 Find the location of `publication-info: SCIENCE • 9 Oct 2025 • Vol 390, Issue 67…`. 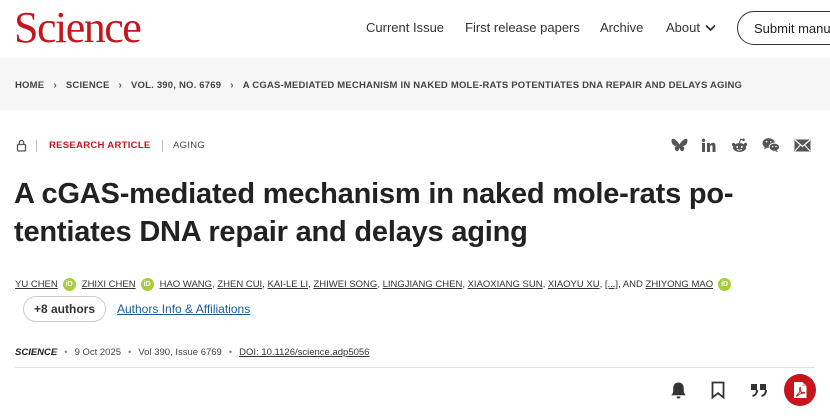

publication-info: SCIENCE • 9 Oct 2025 • Vol 390, Issue 67… is located at coordinates (192, 352).